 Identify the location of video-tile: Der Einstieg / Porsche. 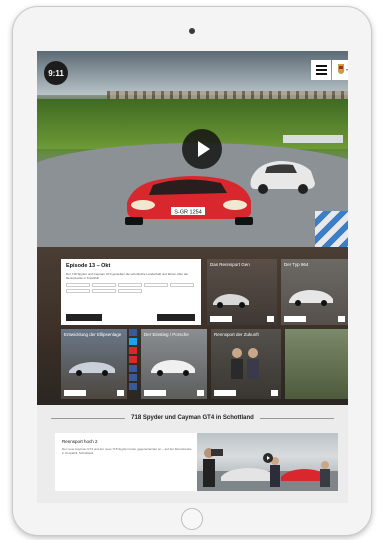
(174, 364).